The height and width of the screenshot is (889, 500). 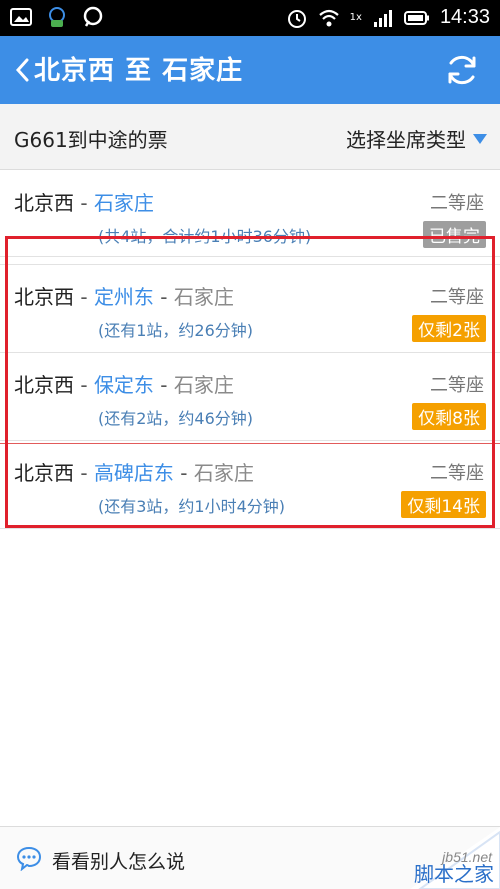 I want to click on remaining-badge: 仅剩14张, so click(x=443, y=504).